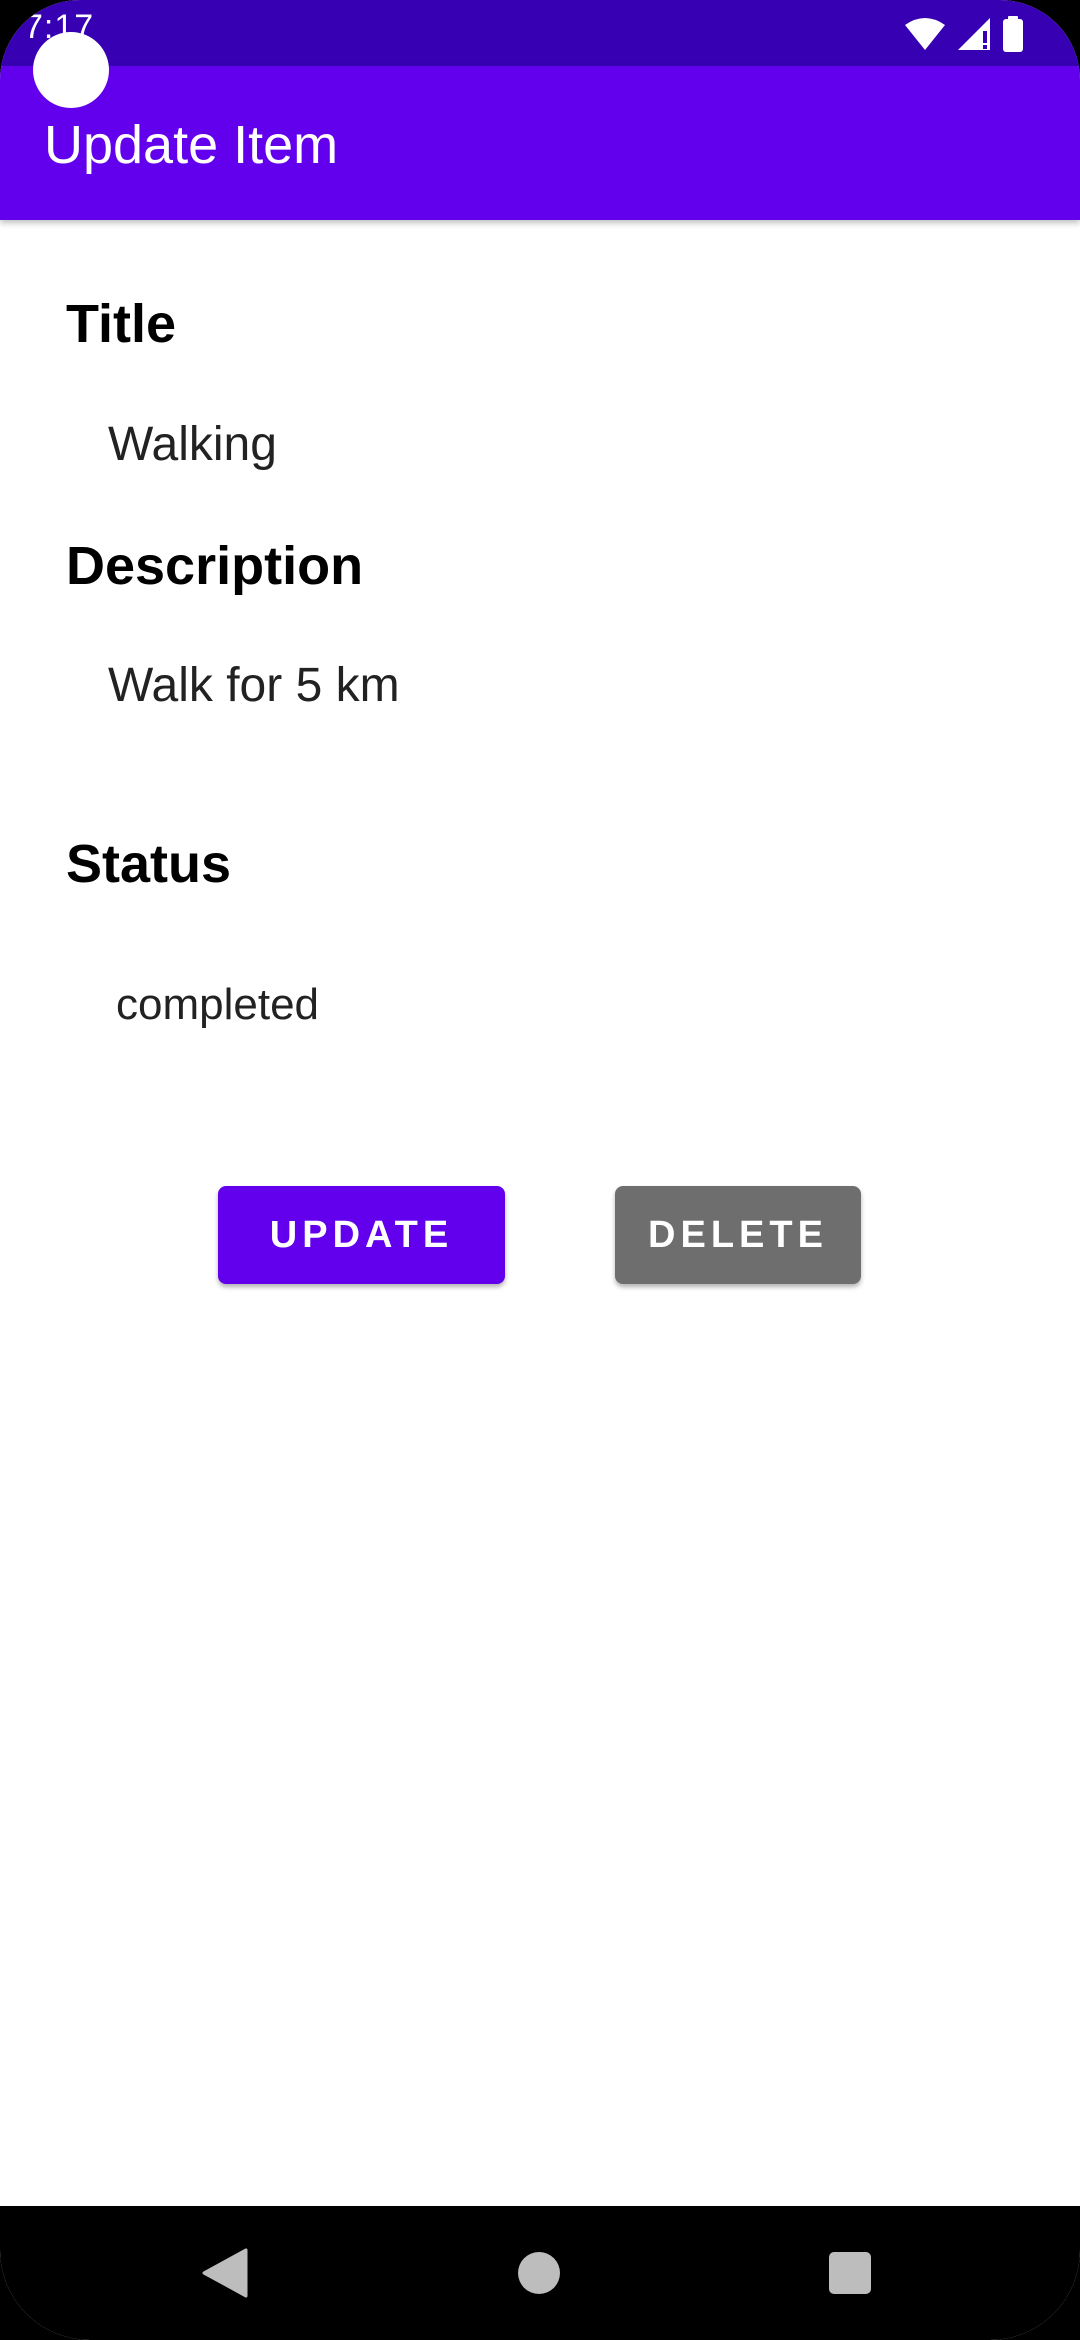  I want to click on recents-icon, so click(850, 2273).